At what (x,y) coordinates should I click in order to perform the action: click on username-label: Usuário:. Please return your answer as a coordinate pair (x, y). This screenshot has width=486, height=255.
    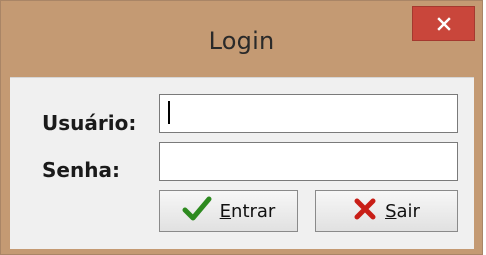
    Looking at the image, I should click on (89, 123).